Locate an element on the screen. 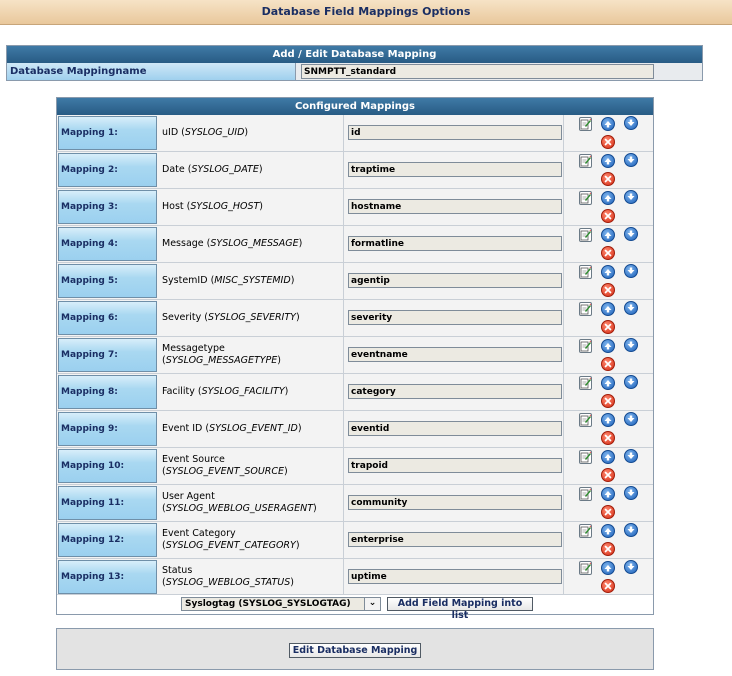  mapping-field-name: User Agent is located at coordinates (188, 496).